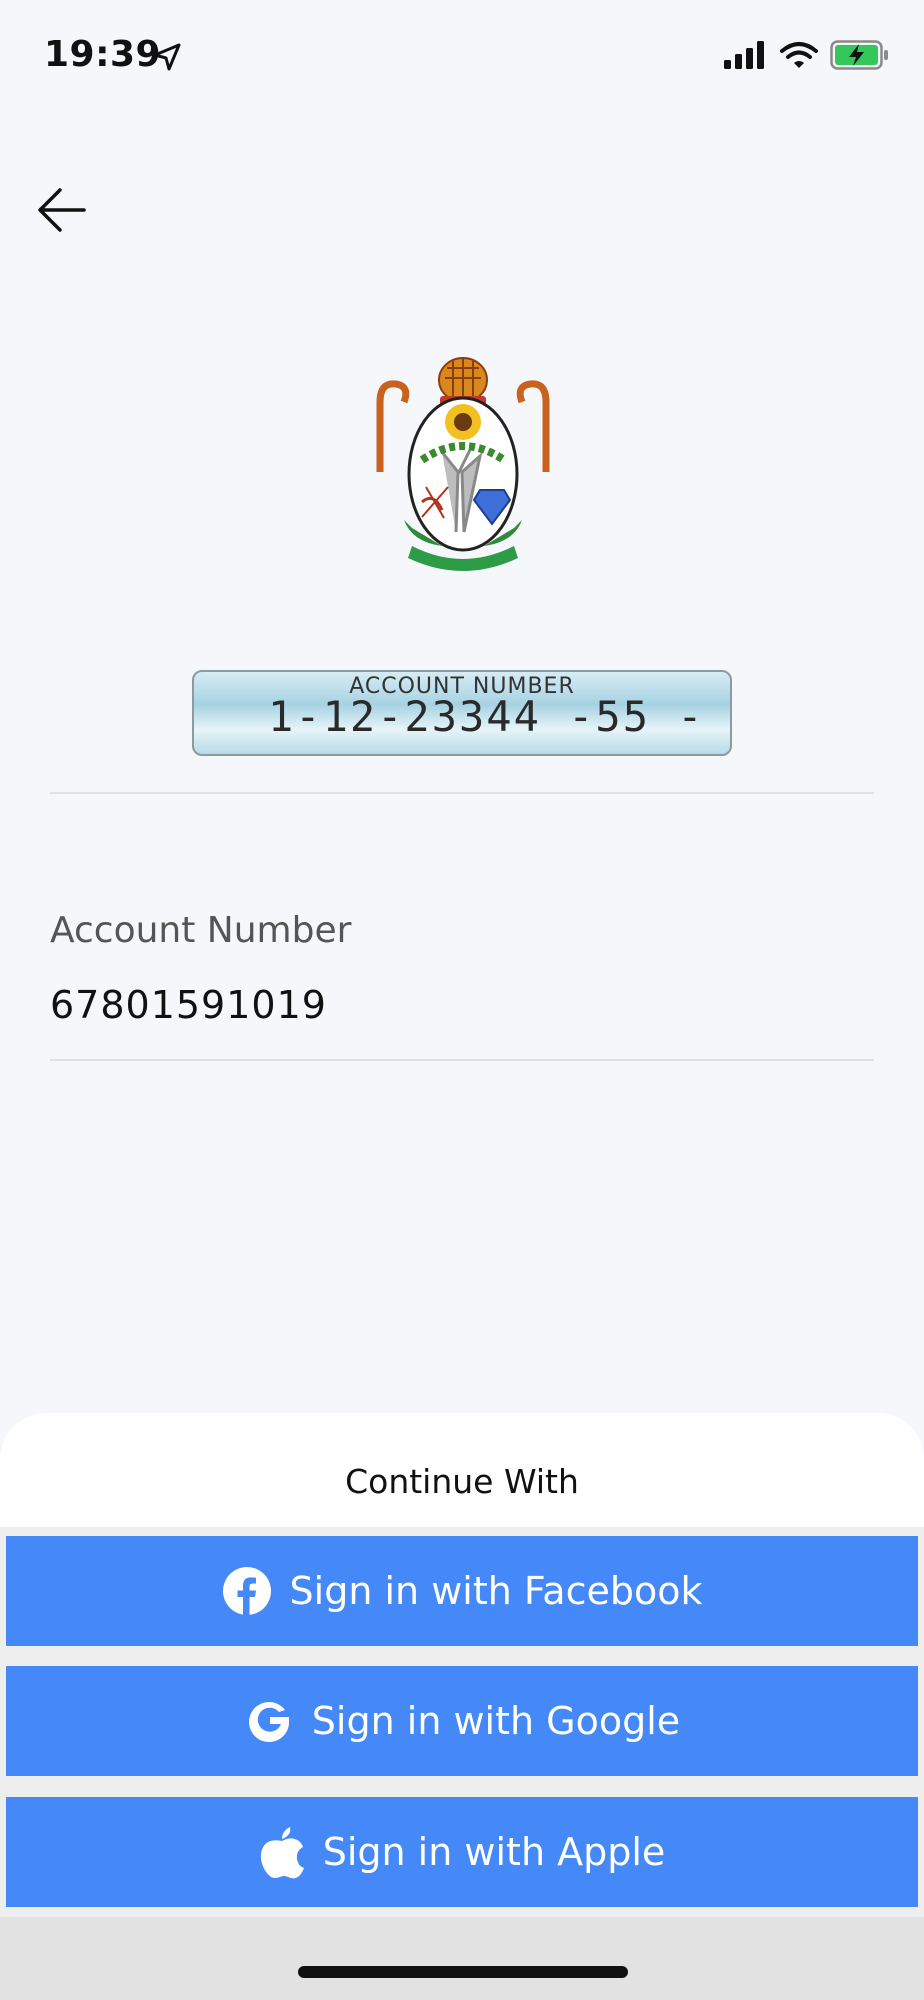 This screenshot has width=924, height=2000. Describe the element at coordinates (860, 57) in the screenshot. I see `battery-charging-icon` at that location.